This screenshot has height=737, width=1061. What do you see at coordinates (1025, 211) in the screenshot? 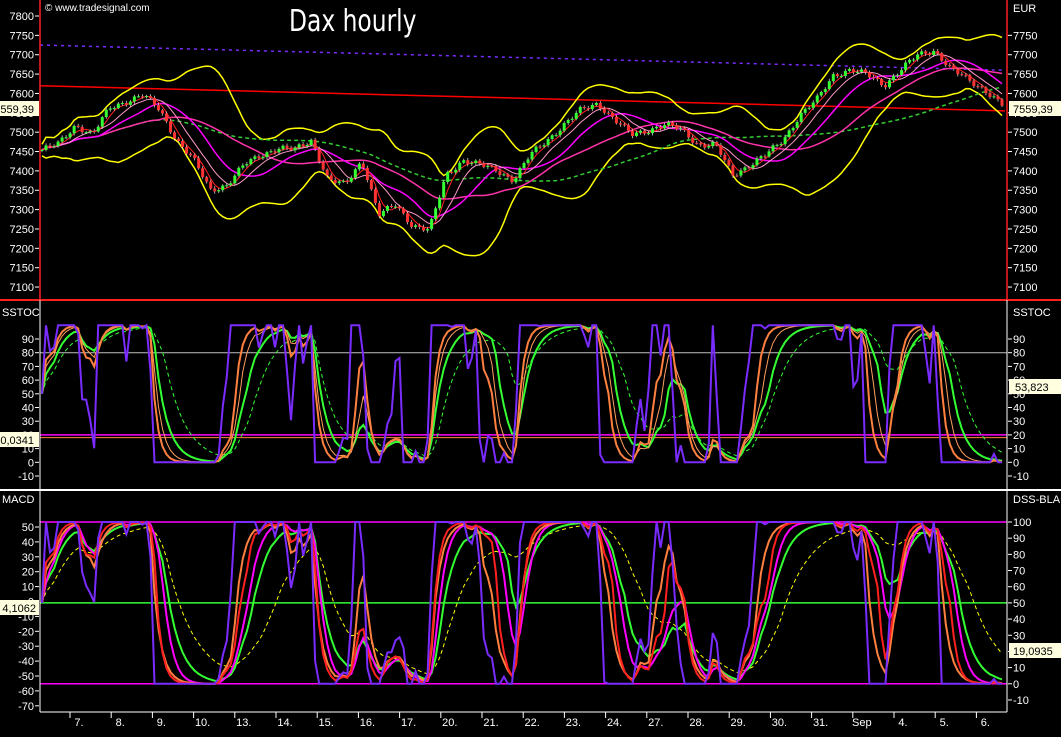
I see `price-tick-right: 7300` at bounding box center [1025, 211].